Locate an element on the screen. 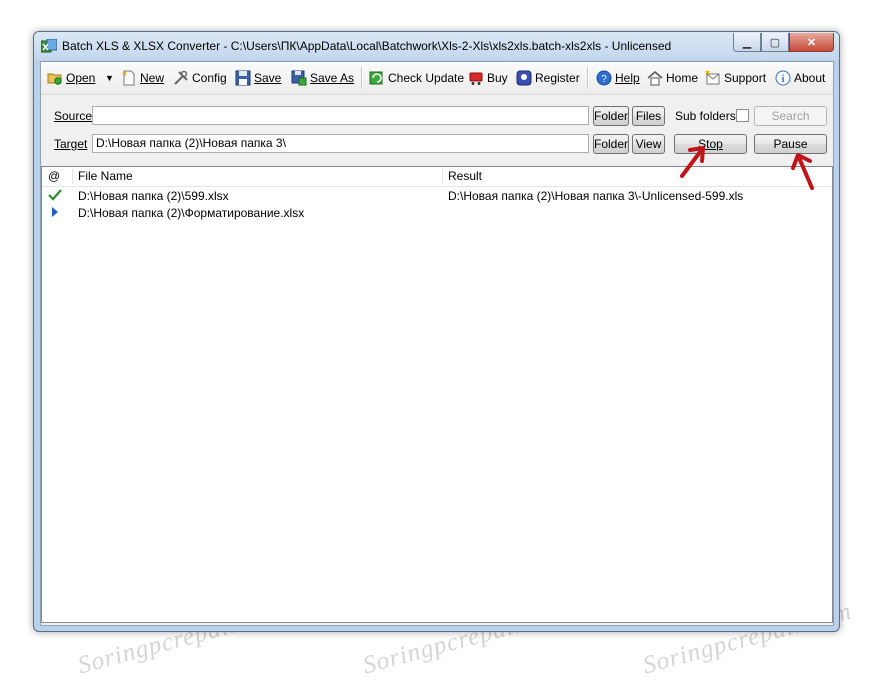 Image resolution: width=871 pixels, height=680 pixels. pause-button: Pause is located at coordinates (790, 144).